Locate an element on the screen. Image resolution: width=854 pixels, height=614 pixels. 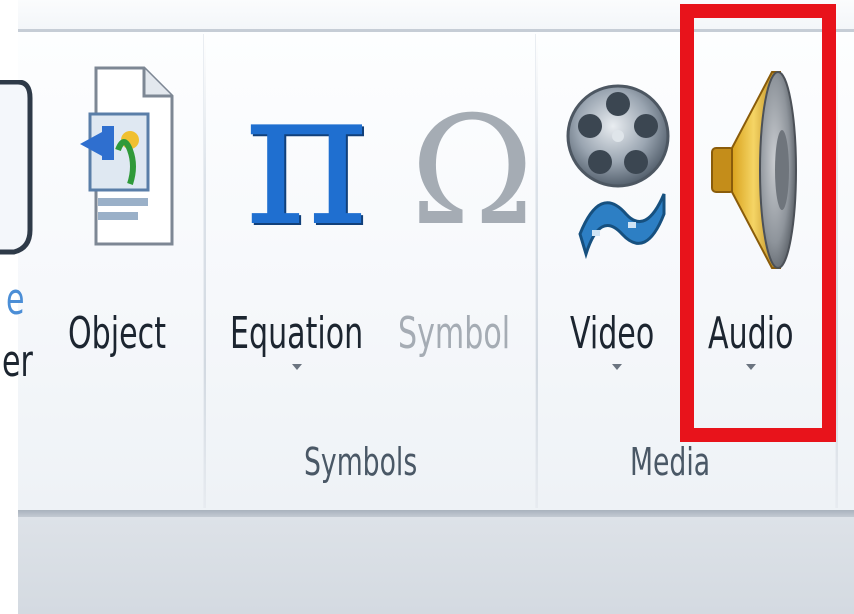
video-label: Video is located at coordinates (612, 333).